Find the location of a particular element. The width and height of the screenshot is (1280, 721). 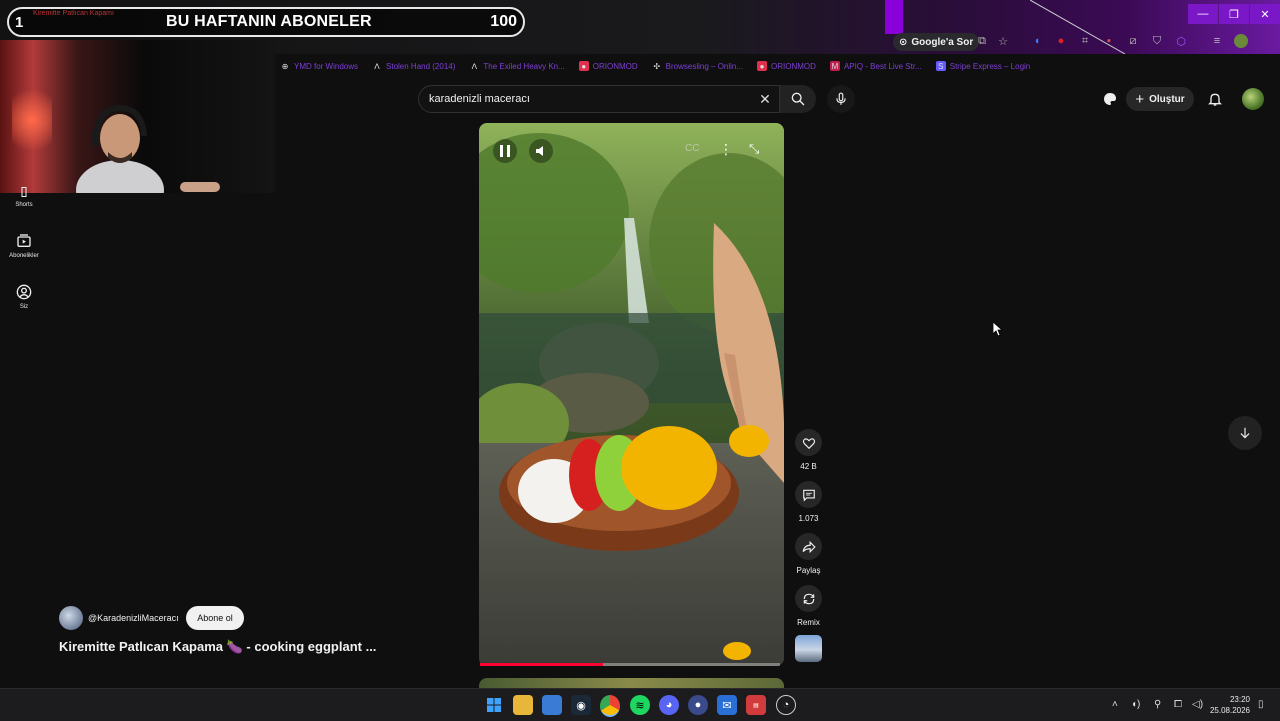

search-input: karadenizli maceracı ✕ is located at coordinates (599, 99).